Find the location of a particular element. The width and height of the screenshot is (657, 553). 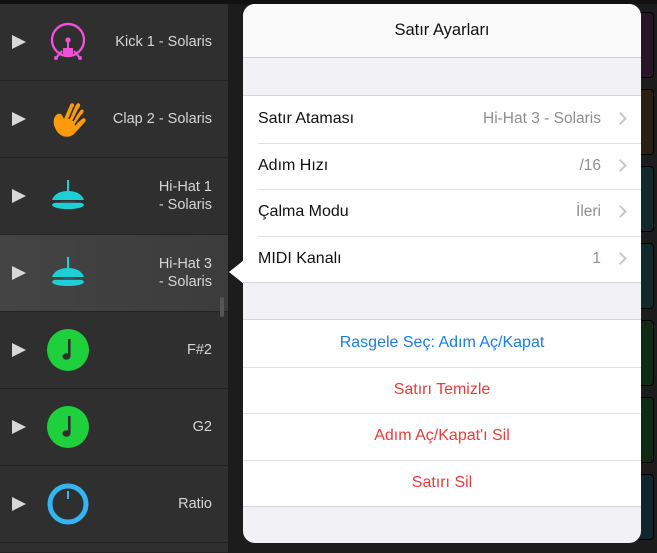

setting-value: 1 is located at coordinates (596, 258).